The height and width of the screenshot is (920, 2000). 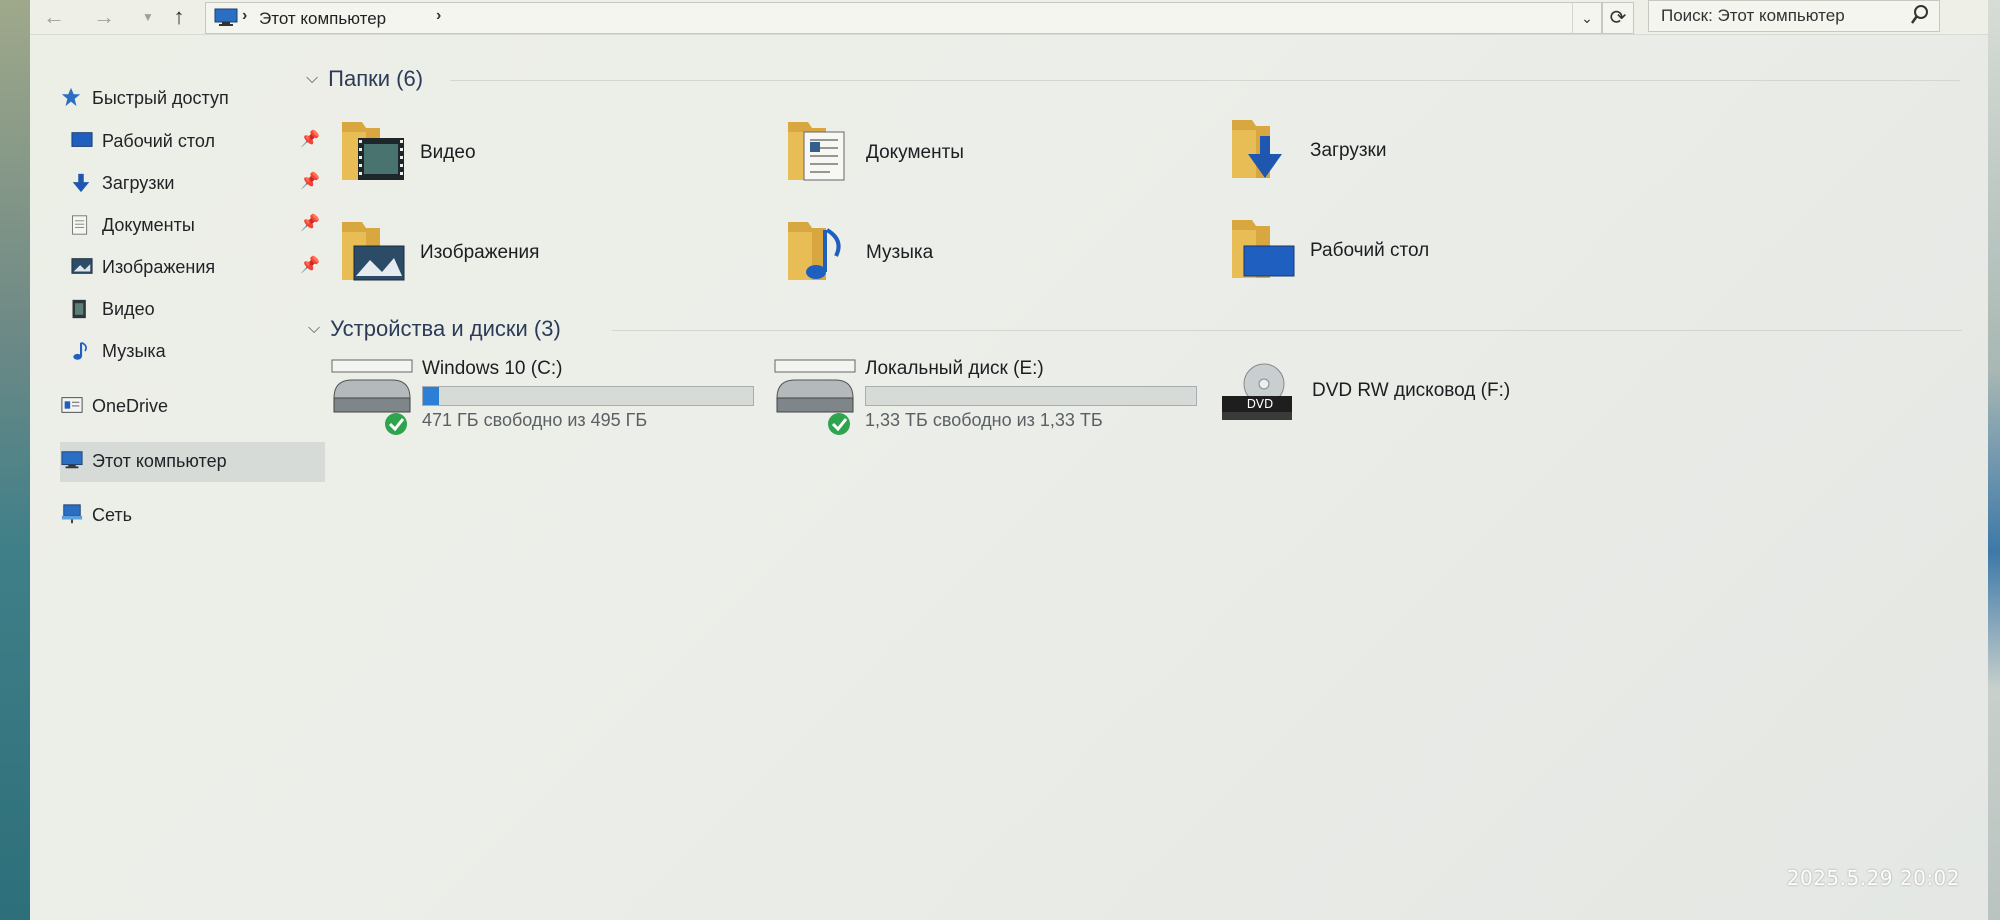 I want to click on download-icon, so click(x=82, y=183).